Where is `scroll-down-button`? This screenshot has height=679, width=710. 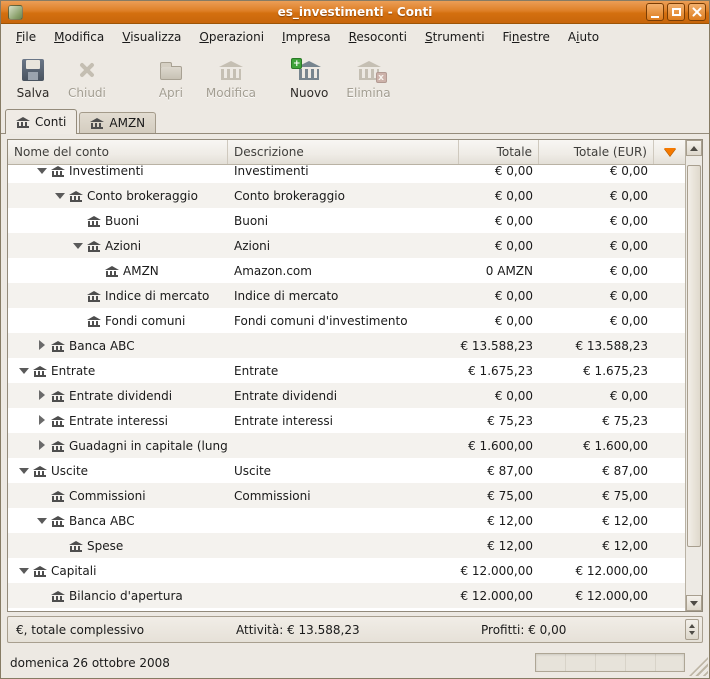 scroll-down-button is located at coordinates (694, 603).